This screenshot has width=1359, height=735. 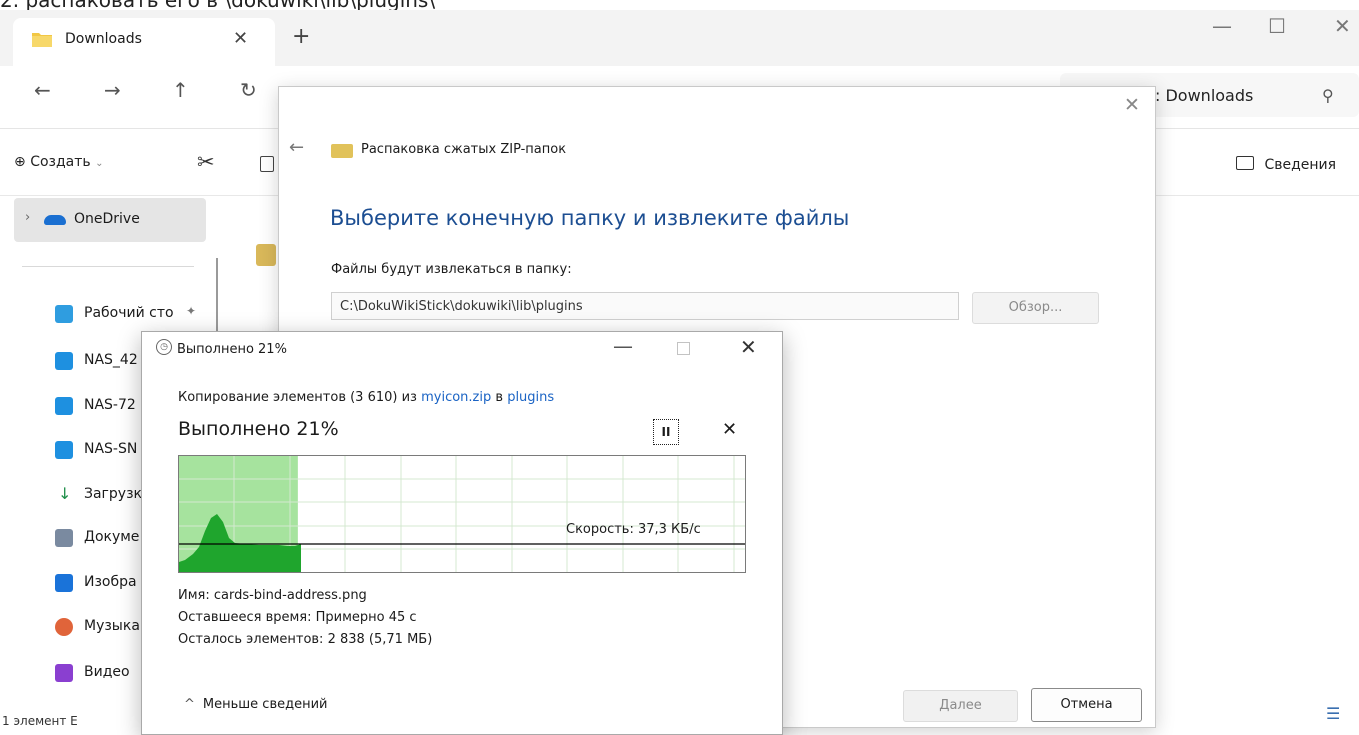 I want to click on clock-icon: ◷, so click(x=164, y=347).